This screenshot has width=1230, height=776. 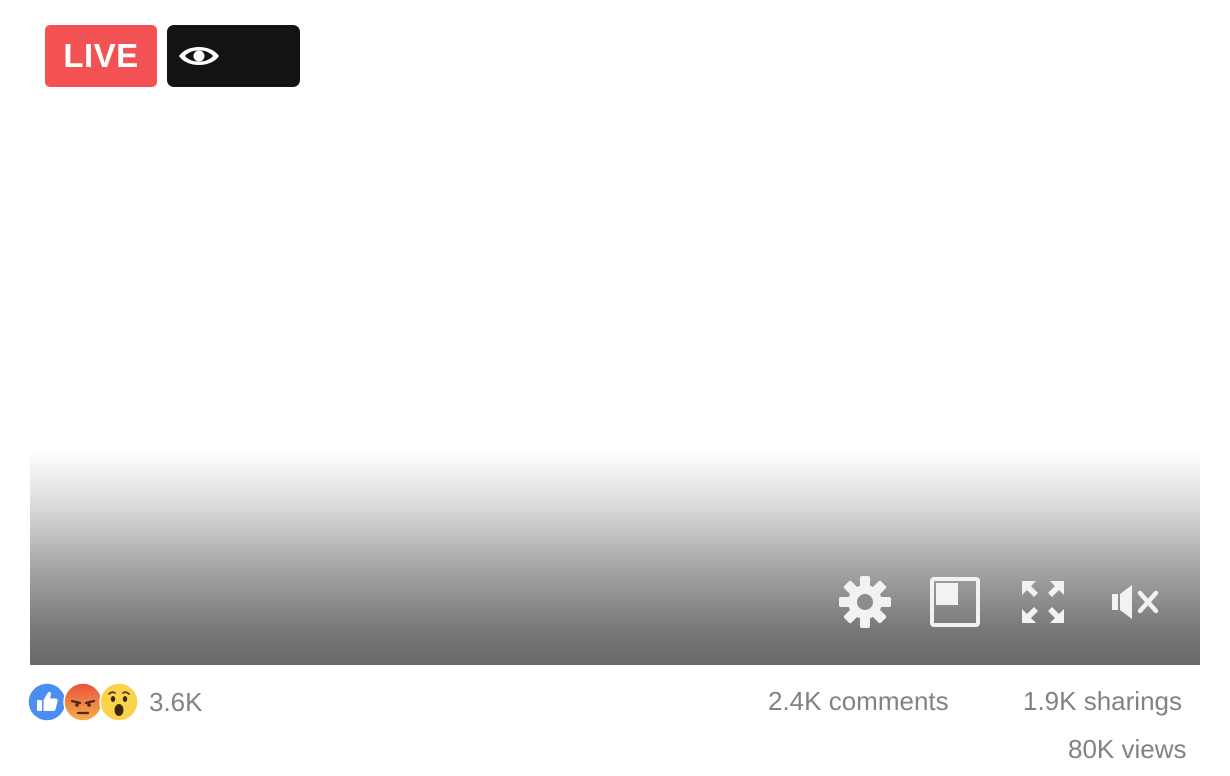 I want to click on fullscreen-button, so click(x=1043, y=602).